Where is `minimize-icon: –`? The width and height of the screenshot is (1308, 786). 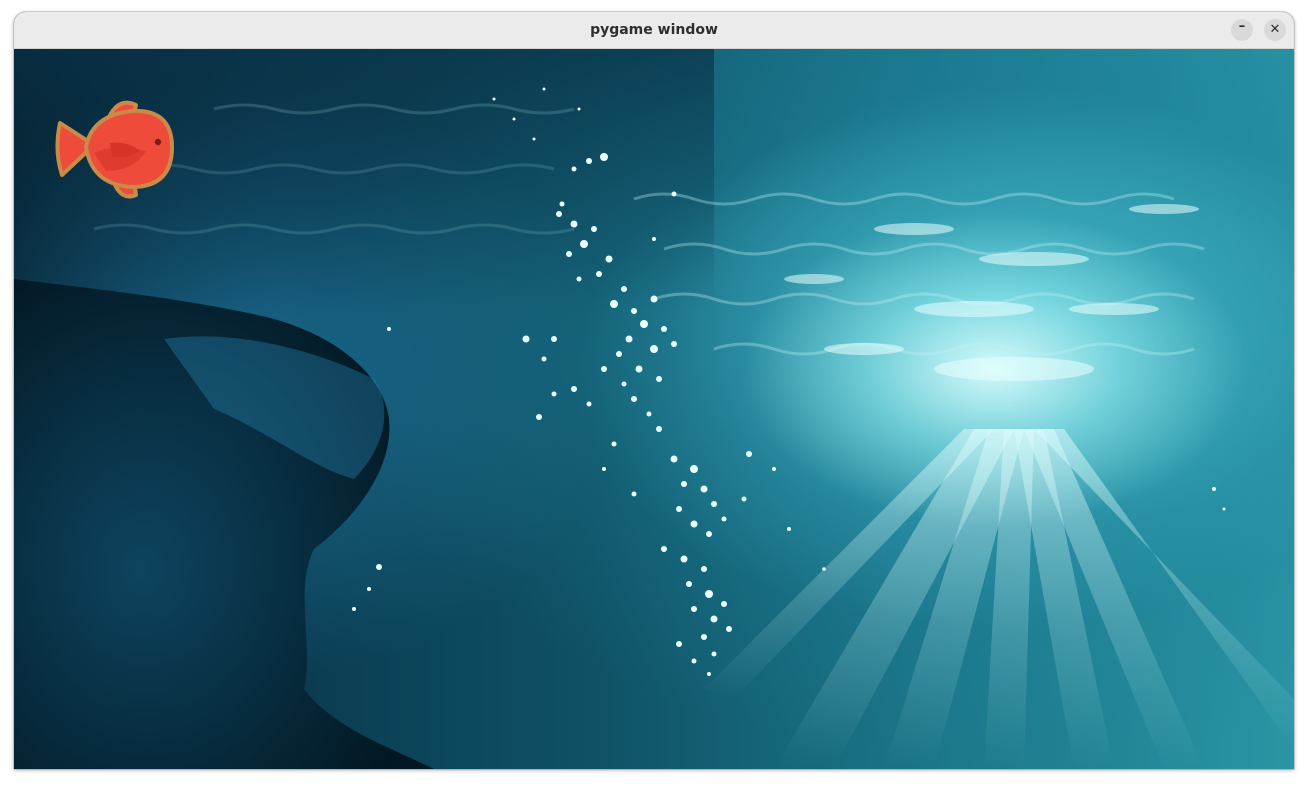
minimize-icon: – is located at coordinates (1242, 26).